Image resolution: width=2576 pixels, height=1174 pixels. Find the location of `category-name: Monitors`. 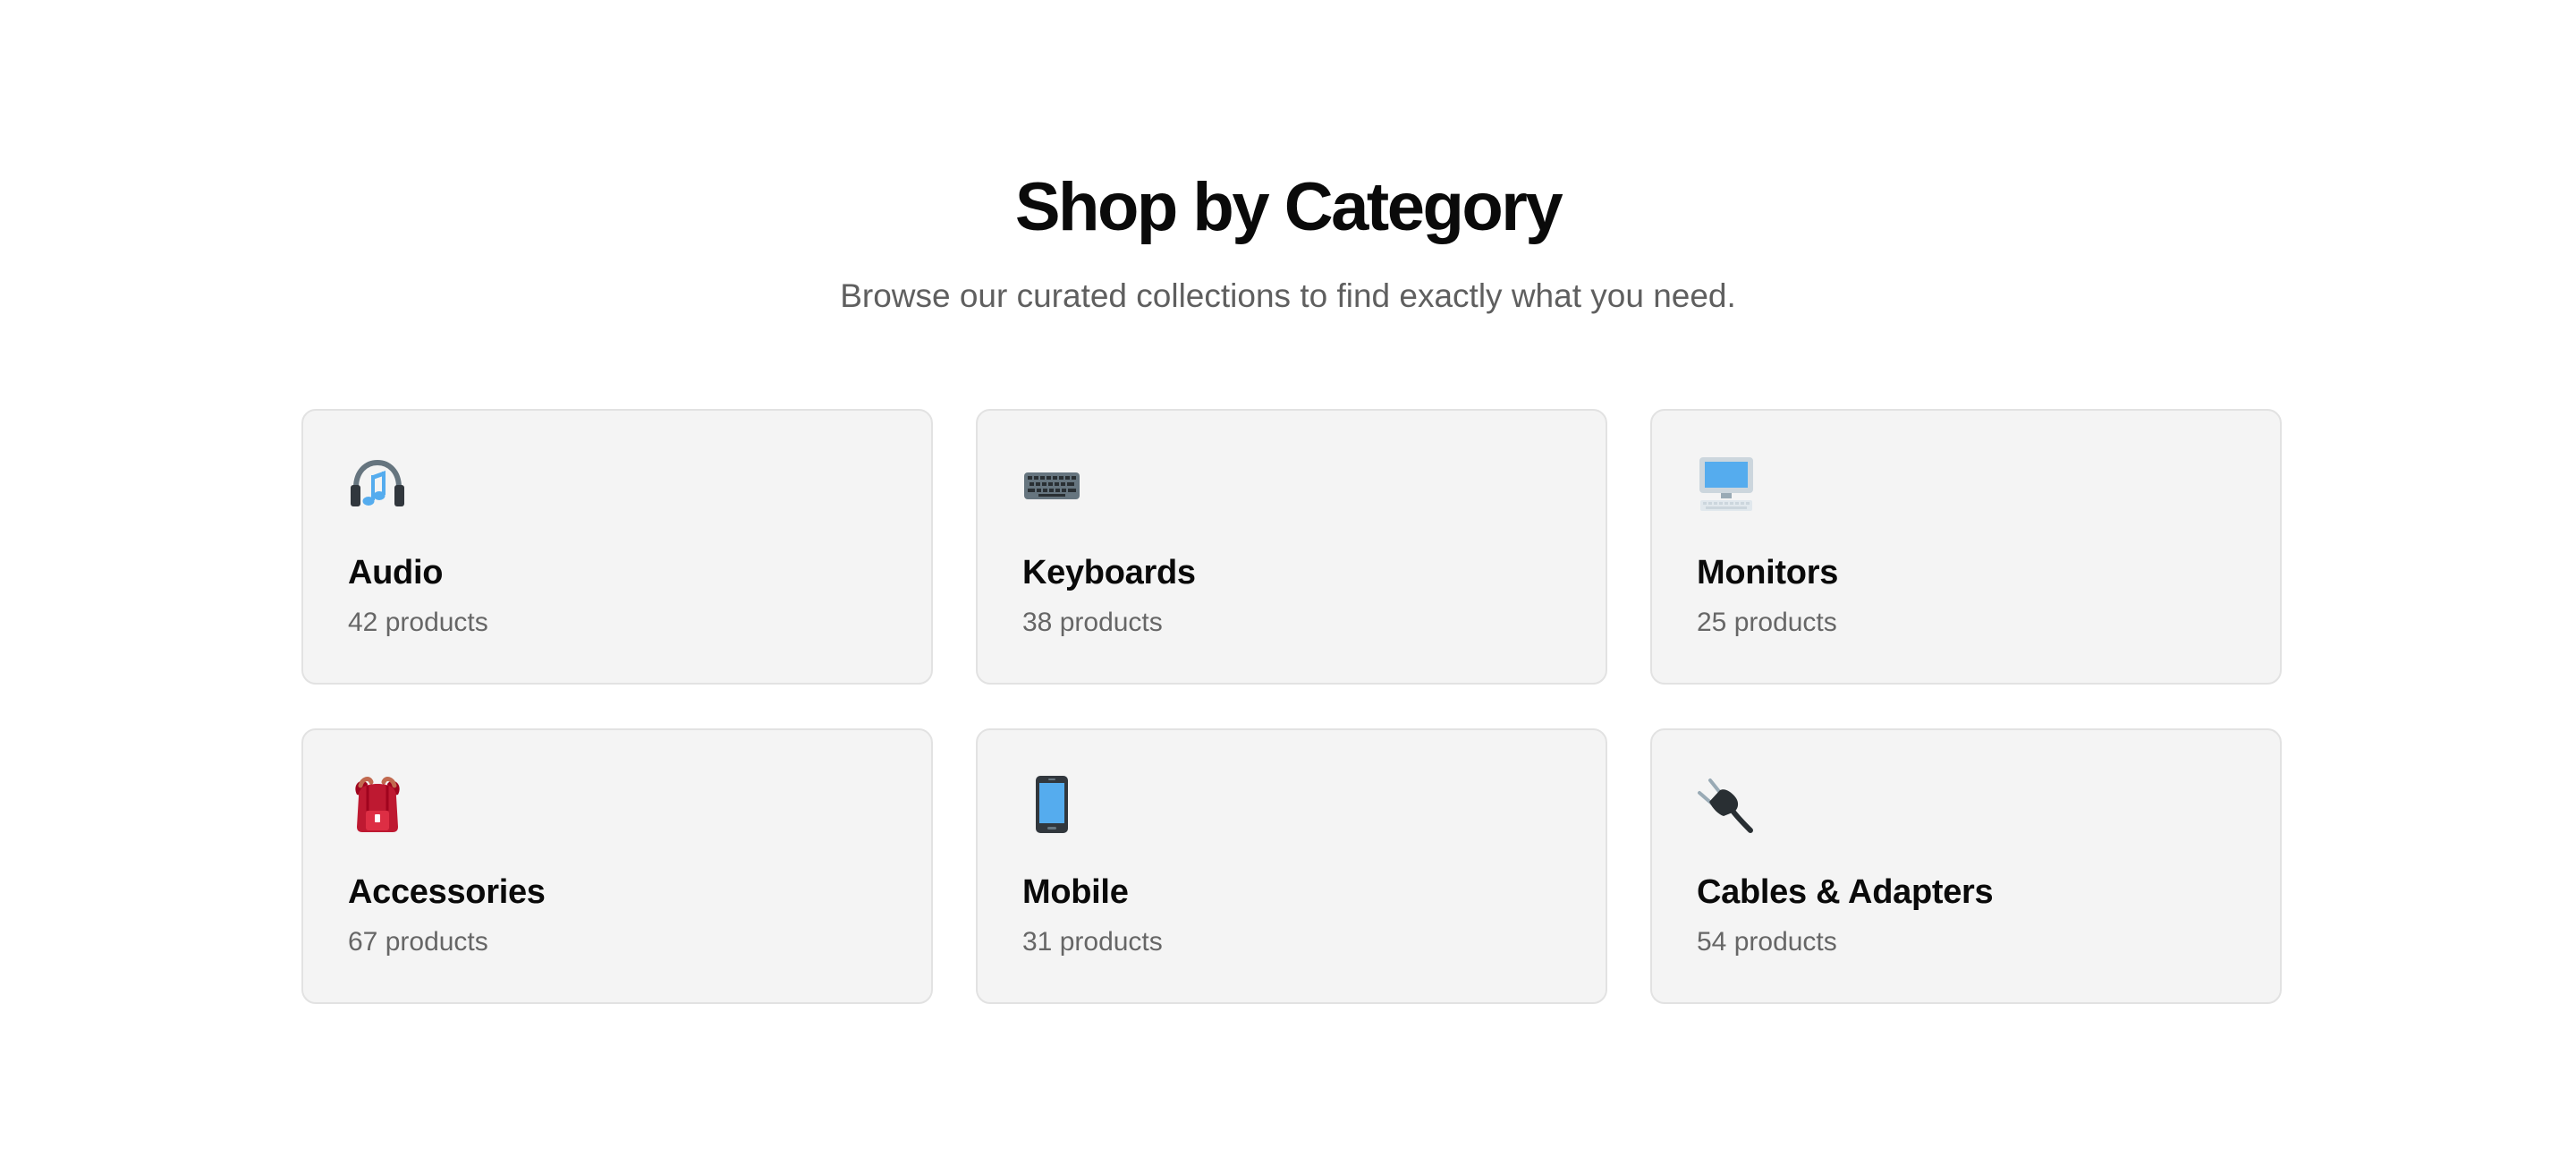

category-name: Monitors is located at coordinates (1768, 572).